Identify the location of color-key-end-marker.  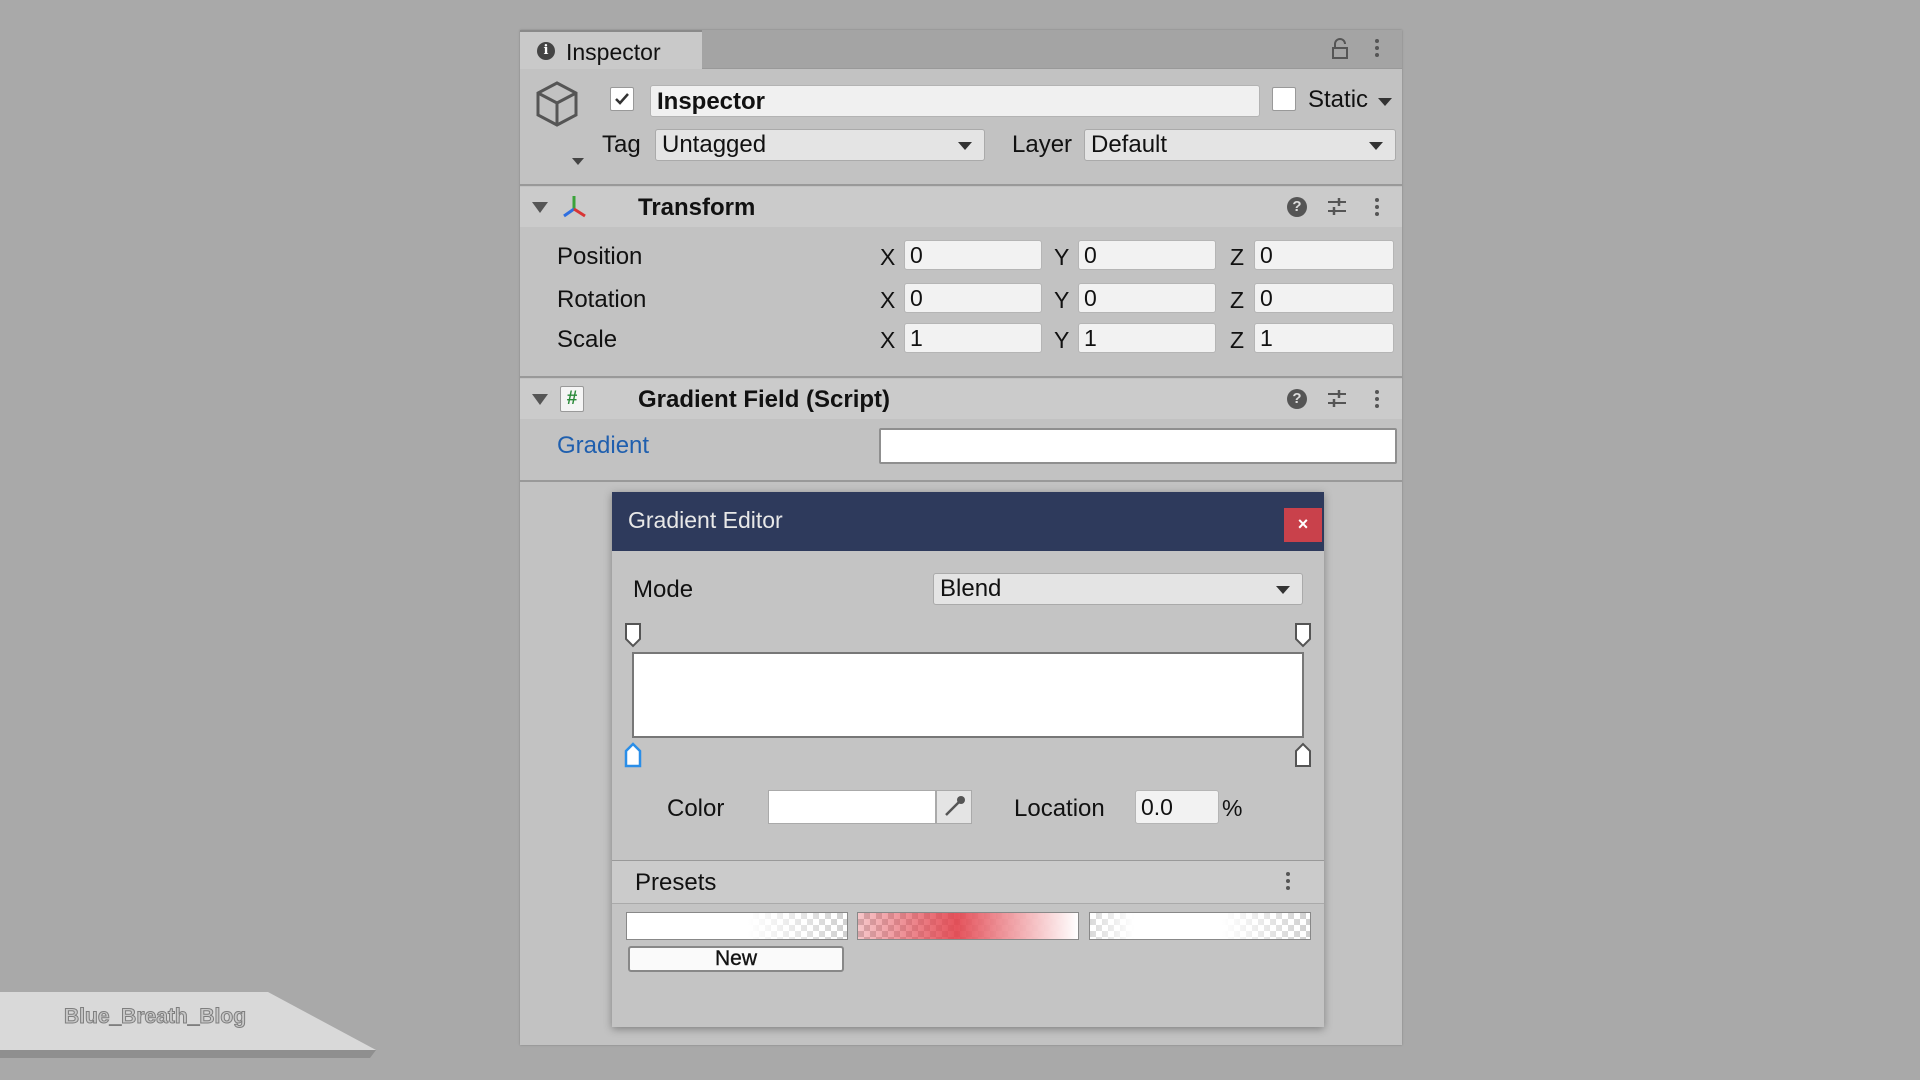
(1303, 755).